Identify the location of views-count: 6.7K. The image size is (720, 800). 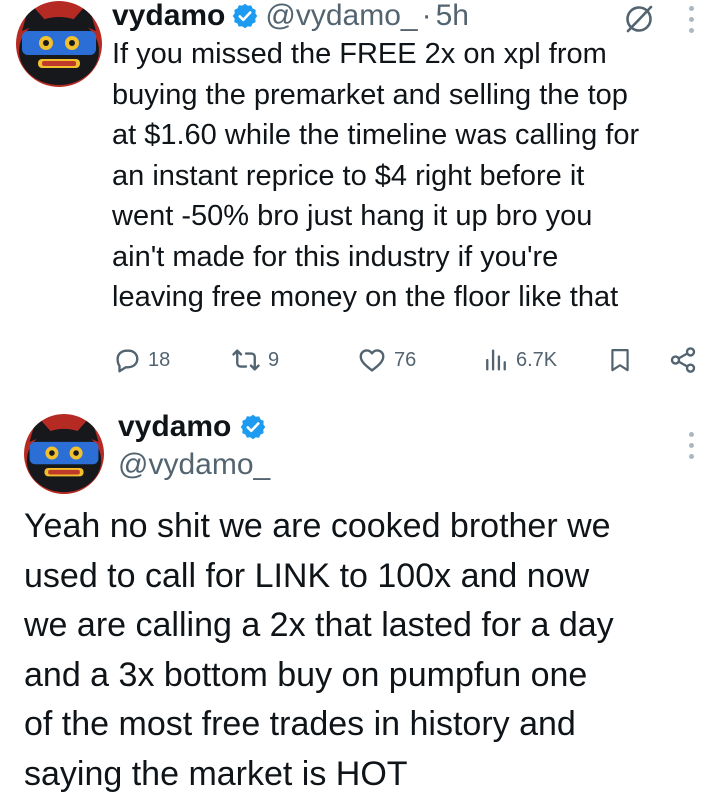
(537, 359).